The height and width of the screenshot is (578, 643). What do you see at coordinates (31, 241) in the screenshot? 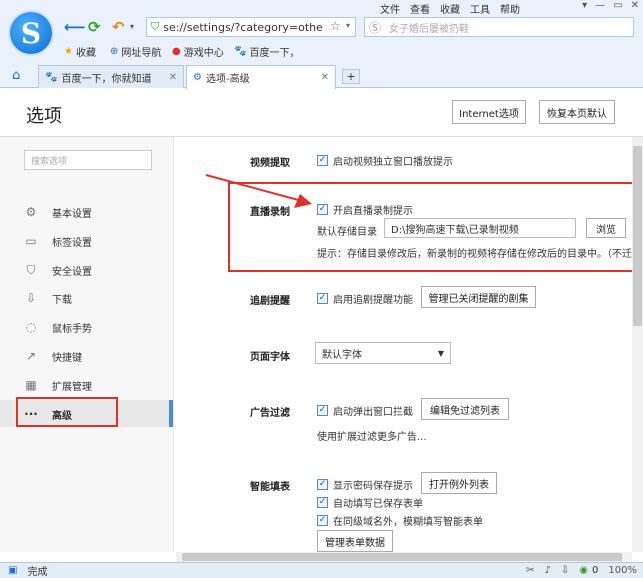
I see `tab-icon: ▭` at bounding box center [31, 241].